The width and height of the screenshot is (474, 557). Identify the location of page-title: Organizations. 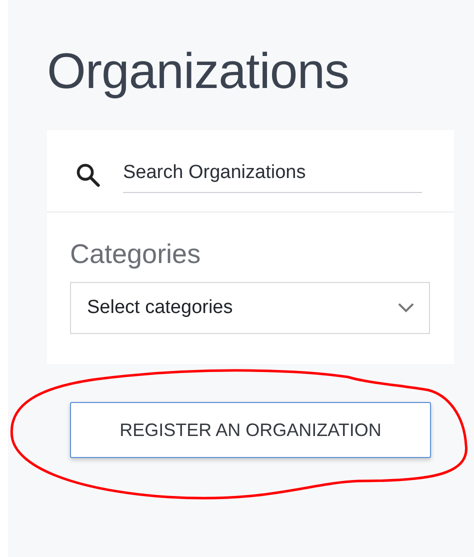
(198, 71).